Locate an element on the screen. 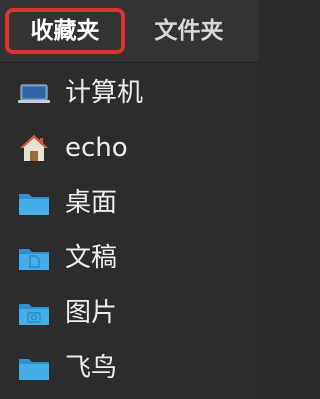 This screenshot has height=399, width=320. home-icon is located at coordinates (34, 148).